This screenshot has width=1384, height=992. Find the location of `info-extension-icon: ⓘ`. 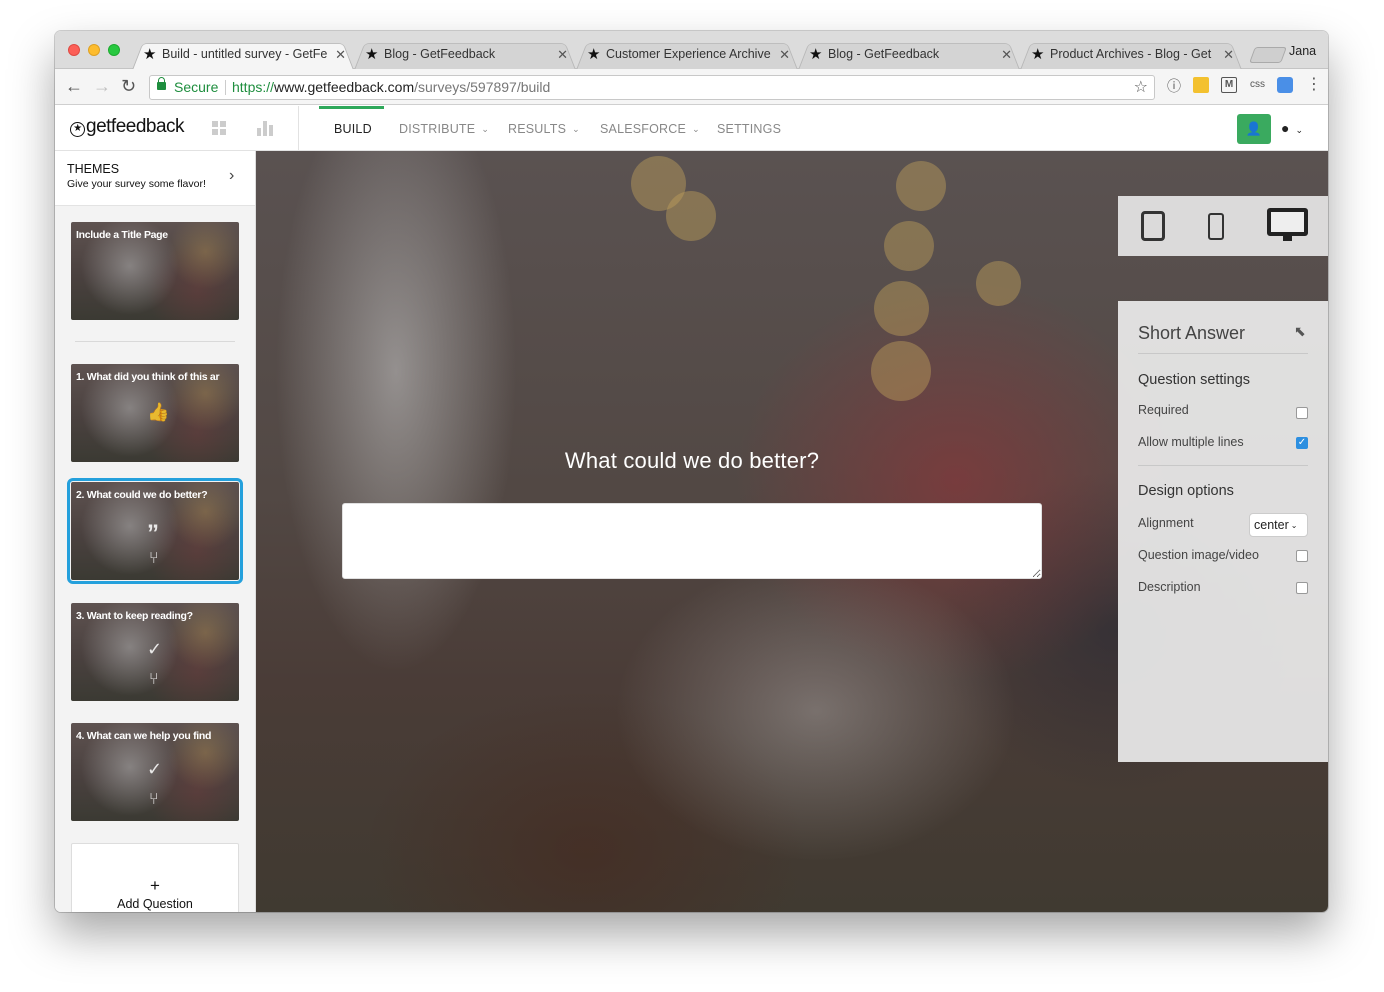

info-extension-icon: ⓘ is located at coordinates (1174, 86).